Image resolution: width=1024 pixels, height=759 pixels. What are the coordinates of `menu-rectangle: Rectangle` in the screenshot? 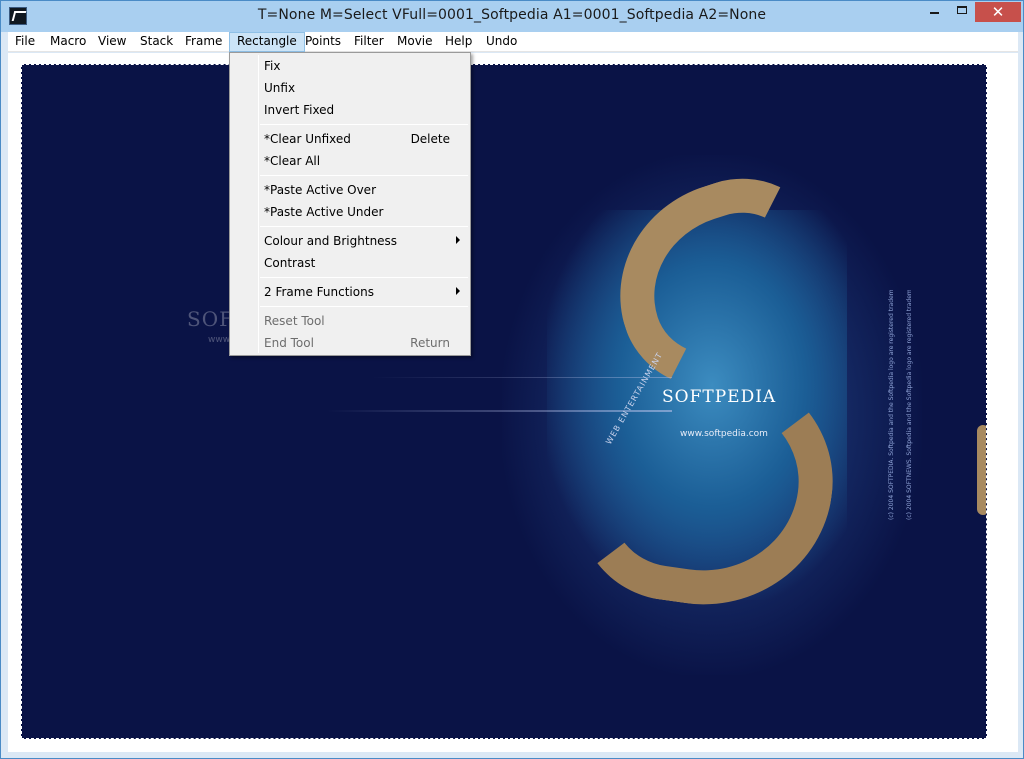 It's located at (267, 42).